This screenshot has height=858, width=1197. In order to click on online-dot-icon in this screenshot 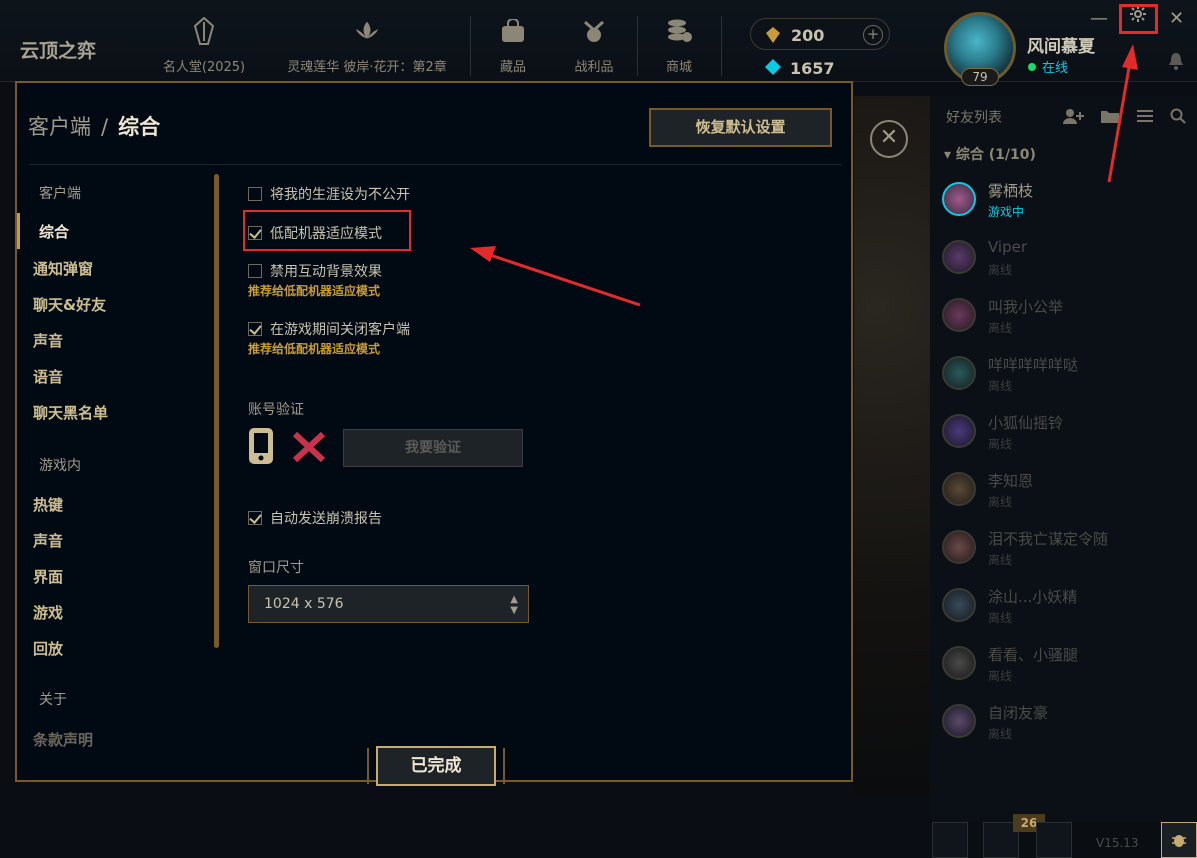, I will do `click(1032, 66)`.